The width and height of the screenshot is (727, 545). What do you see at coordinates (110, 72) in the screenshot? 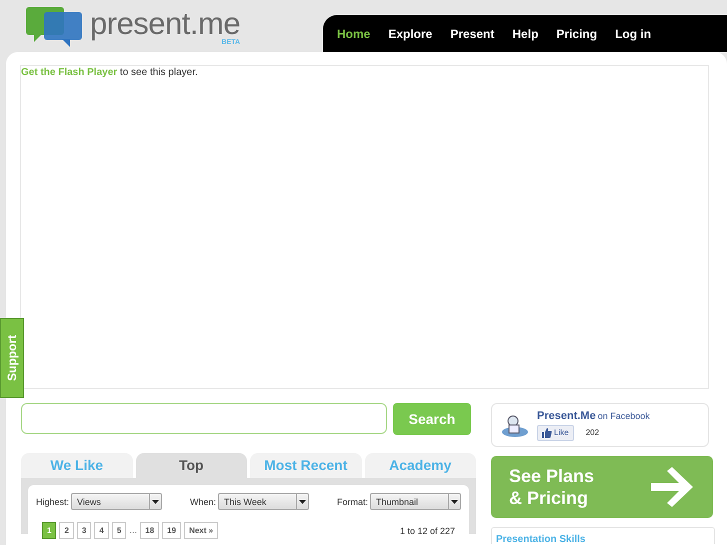
I see `player-message: Get the Flash Player to see this player.` at bounding box center [110, 72].